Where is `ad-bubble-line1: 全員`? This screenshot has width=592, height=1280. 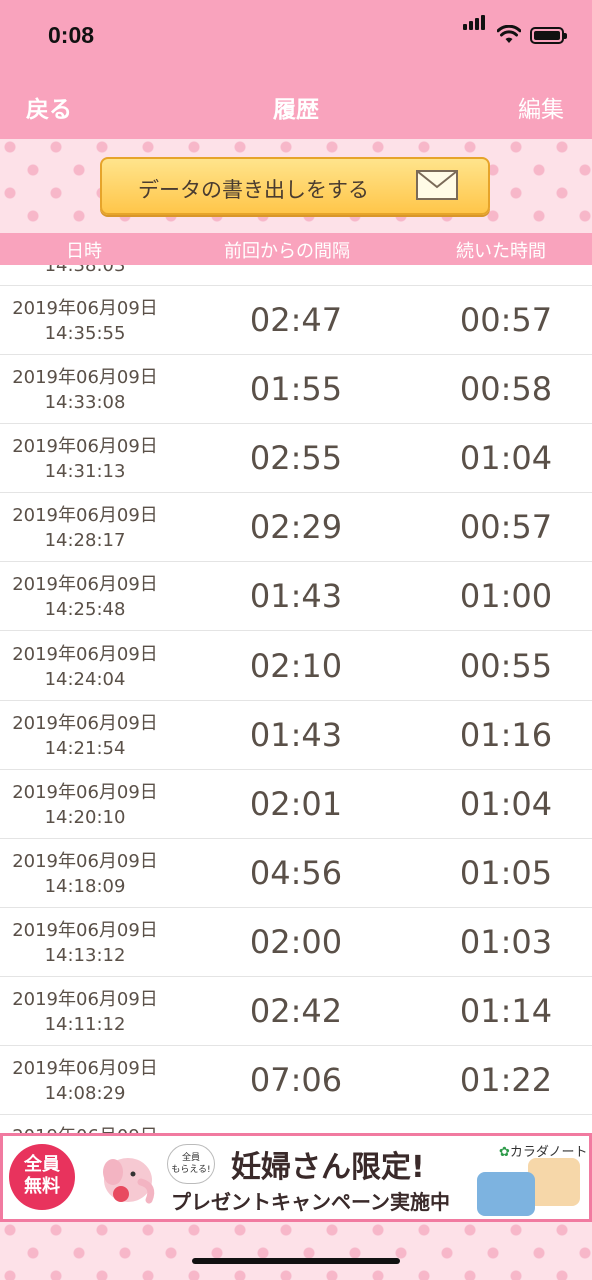
ad-bubble-line1: 全員 is located at coordinates (190, 1158).